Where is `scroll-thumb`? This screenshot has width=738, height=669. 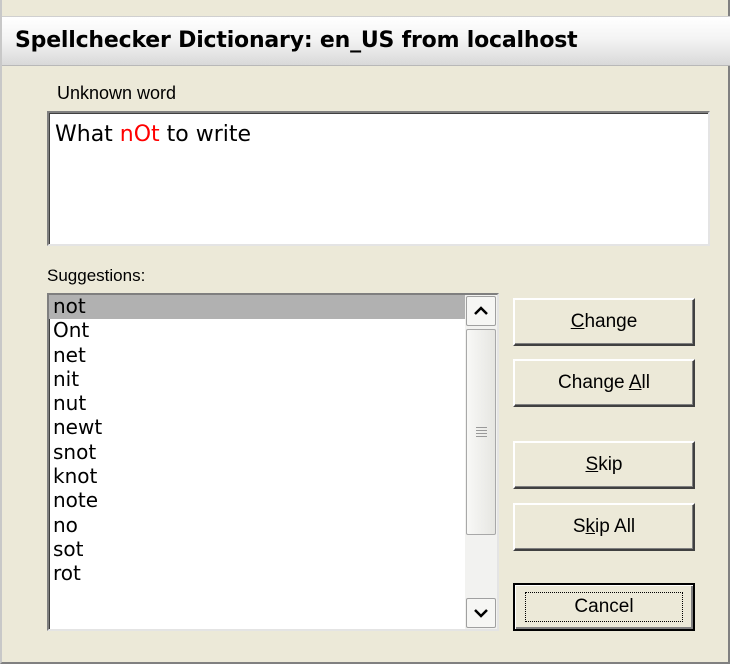 scroll-thumb is located at coordinates (481, 432).